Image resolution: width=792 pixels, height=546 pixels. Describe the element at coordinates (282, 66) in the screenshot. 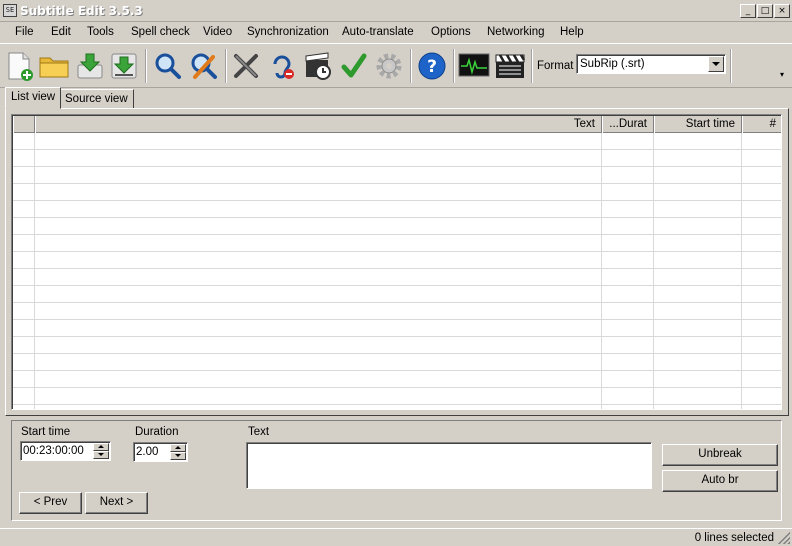

I see `remove-text-for-hearing-impaired-icon` at that location.